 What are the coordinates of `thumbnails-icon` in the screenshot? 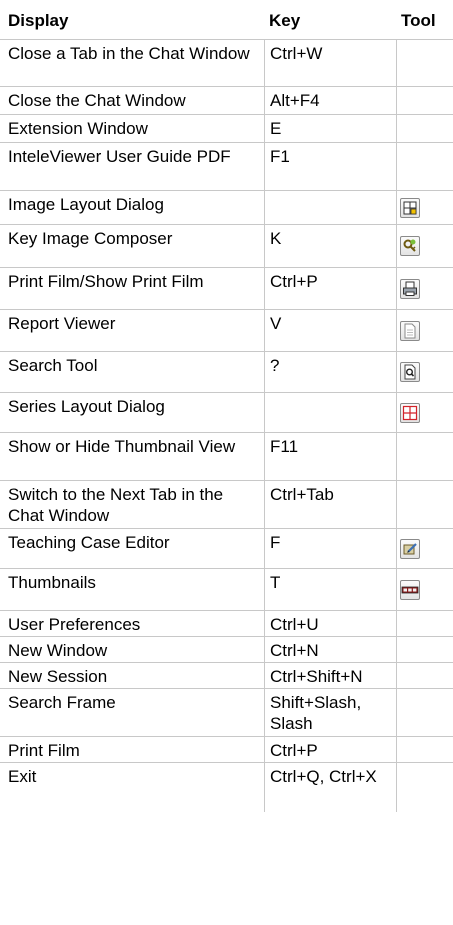 It's located at (410, 589).